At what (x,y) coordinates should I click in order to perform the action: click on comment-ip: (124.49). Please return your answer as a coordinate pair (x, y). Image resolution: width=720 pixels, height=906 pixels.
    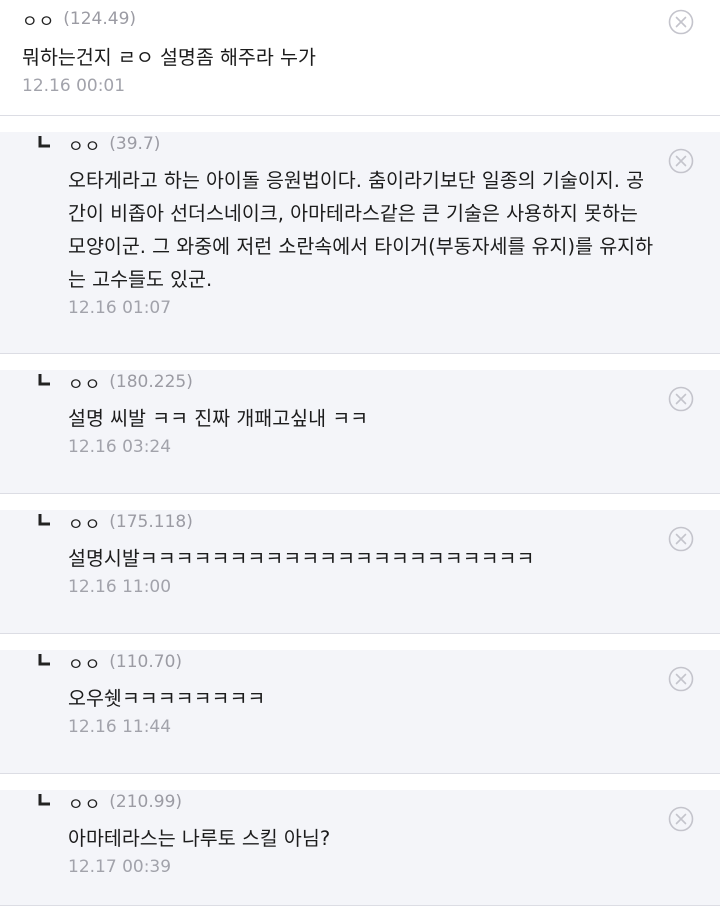
    Looking at the image, I should click on (100, 19).